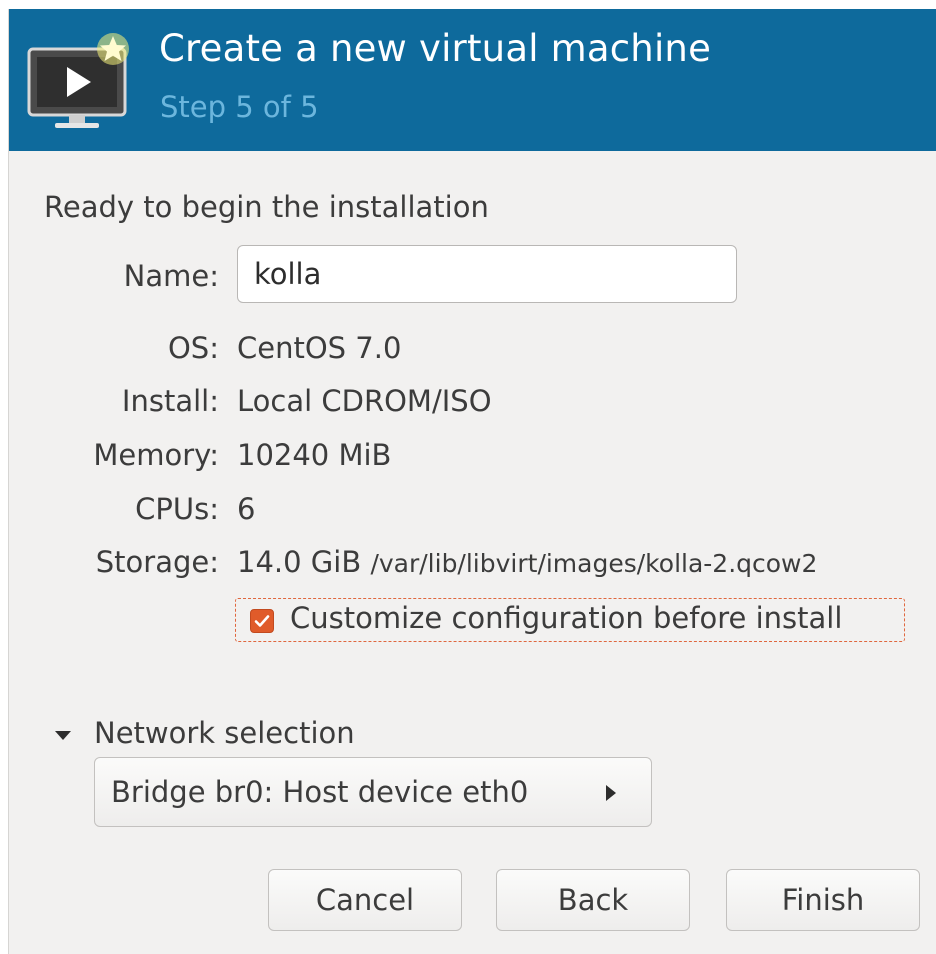  Describe the element at coordinates (365, 900) in the screenshot. I see `cancel-button: Cancel` at that location.